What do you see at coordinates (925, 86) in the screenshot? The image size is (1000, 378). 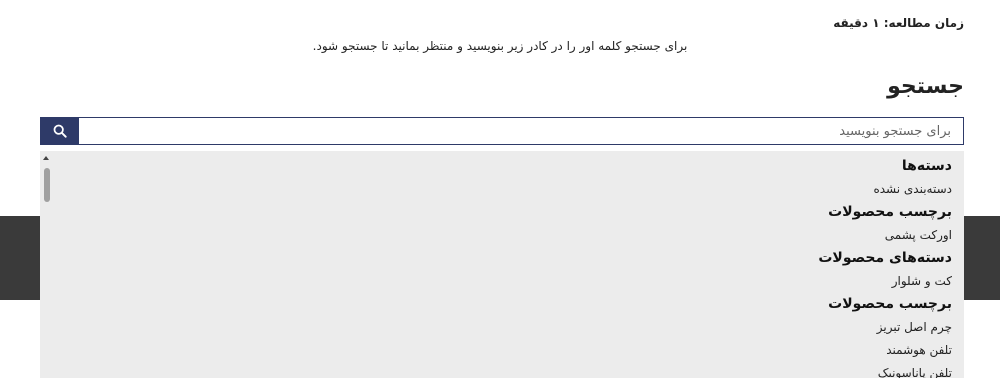 I see `search-title: جستجو` at bounding box center [925, 86].